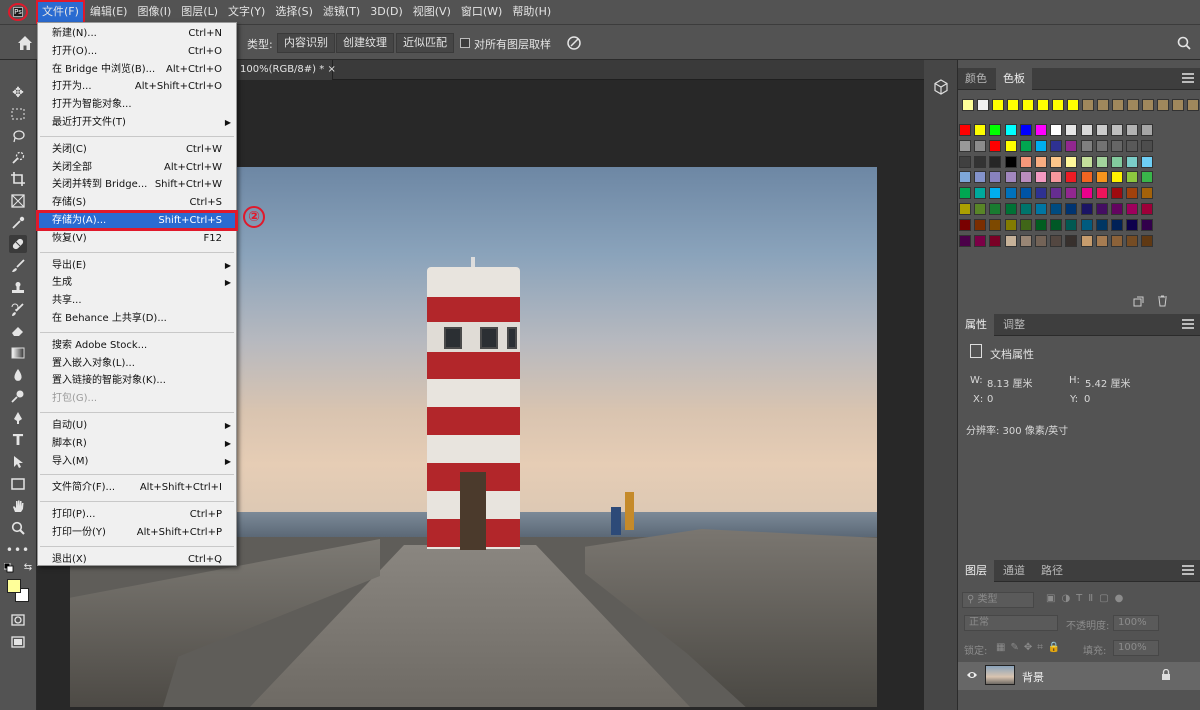 This screenshot has height=710, width=1200. What do you see at coordinates (465, 43) in the screenshot?
I see `sample-all-layers-checkbox` at bounding box center [465, 43].